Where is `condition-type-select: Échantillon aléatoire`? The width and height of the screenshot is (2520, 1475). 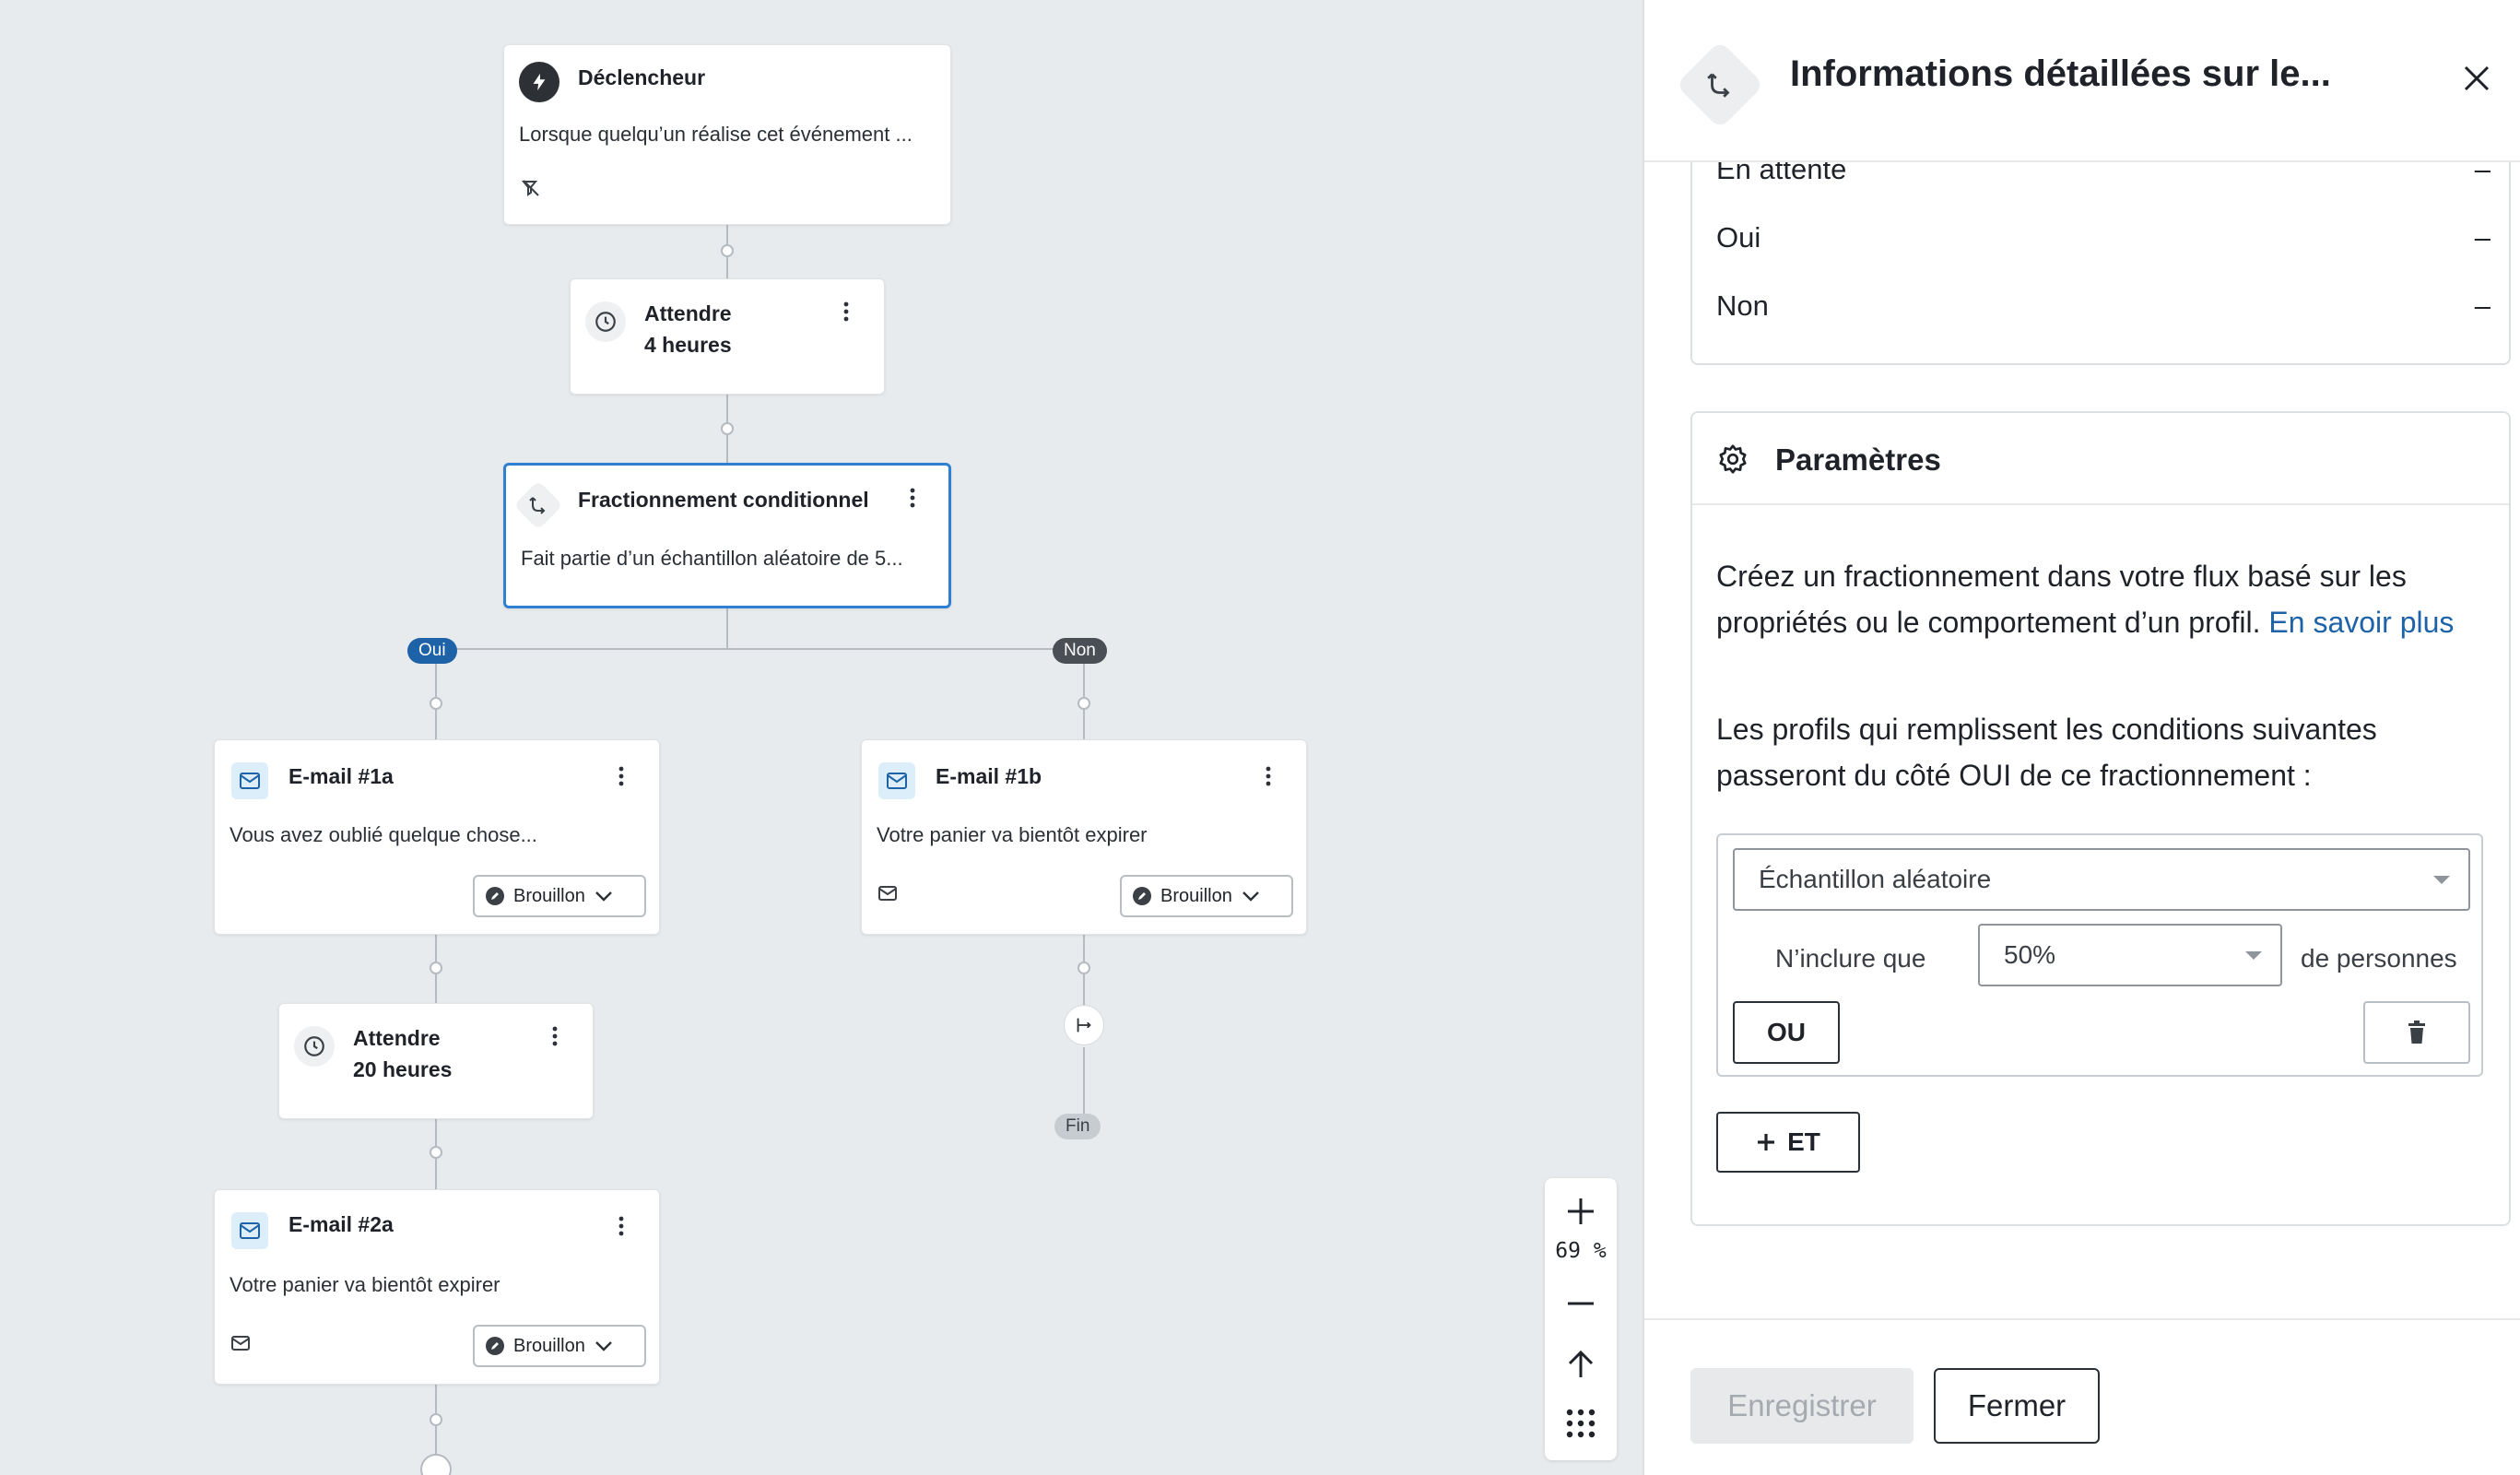 condition-type-select: Échantillon aléatoire is located at coordinates (2101, 879).